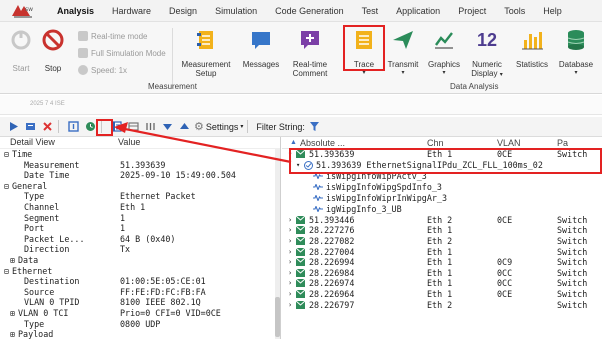  Describe the element at coordinates (131, 11) in the screenshot. I see `menu-item-hardware: Hardware` at that location.